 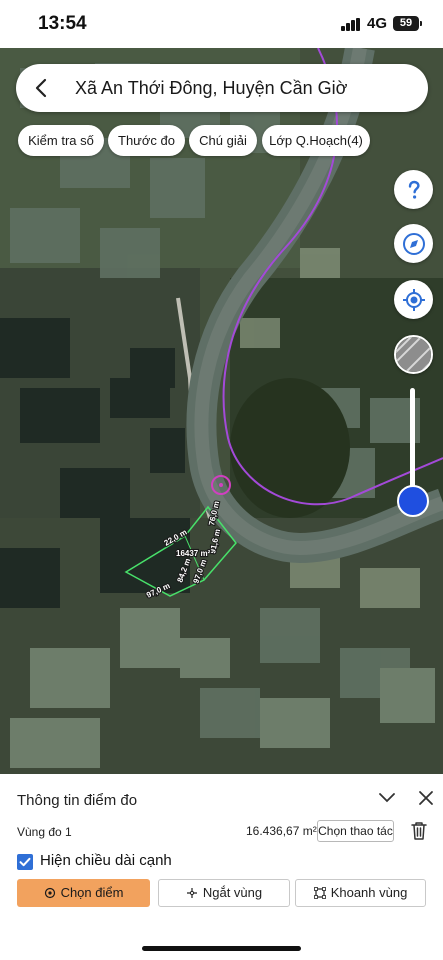 I want to click on close-icon, so click(x=426, y=798).